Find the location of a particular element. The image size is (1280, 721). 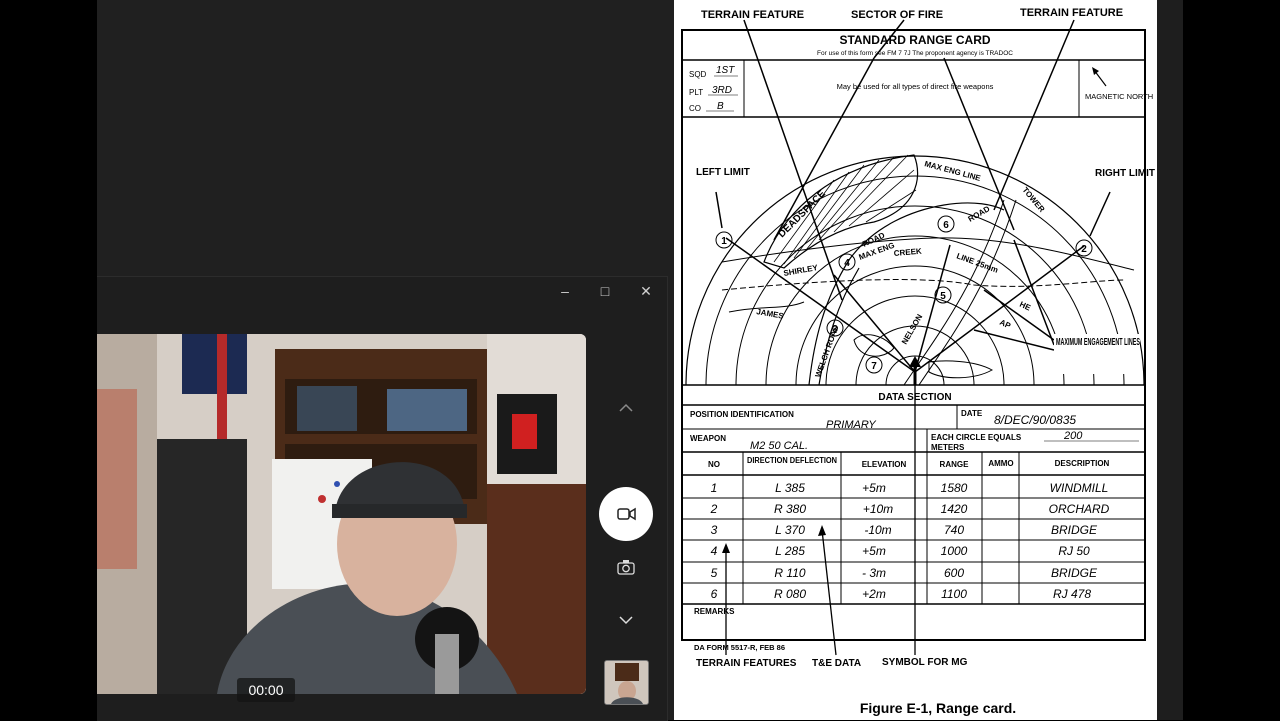

row1-desc: WINDMILL is located at coordinates (1079, 488).